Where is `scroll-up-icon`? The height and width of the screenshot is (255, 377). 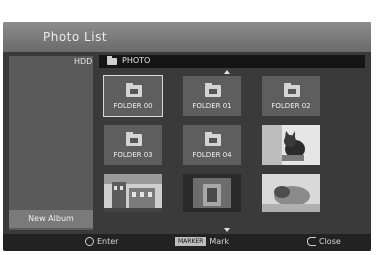
scroll-up-icon is located at coordinates (227, 72).